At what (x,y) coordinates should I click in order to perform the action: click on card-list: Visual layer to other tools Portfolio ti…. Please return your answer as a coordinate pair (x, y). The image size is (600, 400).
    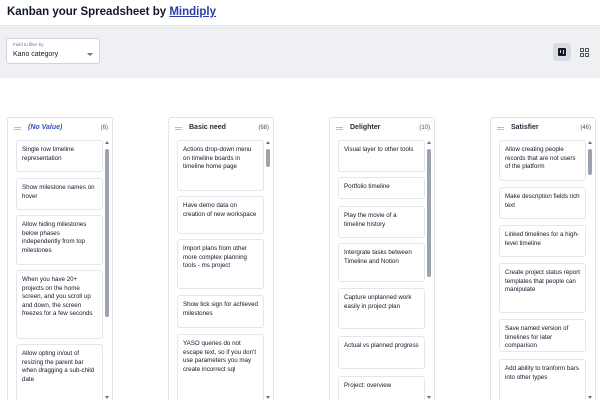
    Looking at the image, I should click on (380, 270).